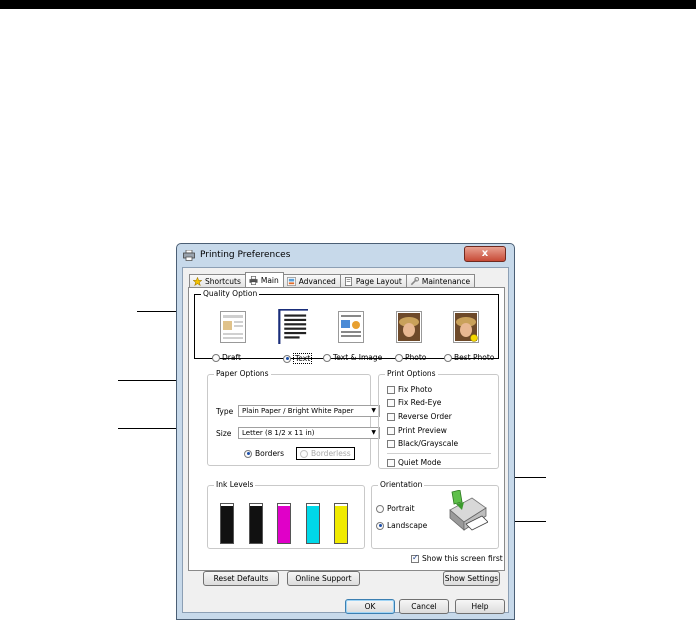  What do you see at coordinates (225, 411) in the screenshot?
I see `type-label: Type` at bounding box center [225, 411].